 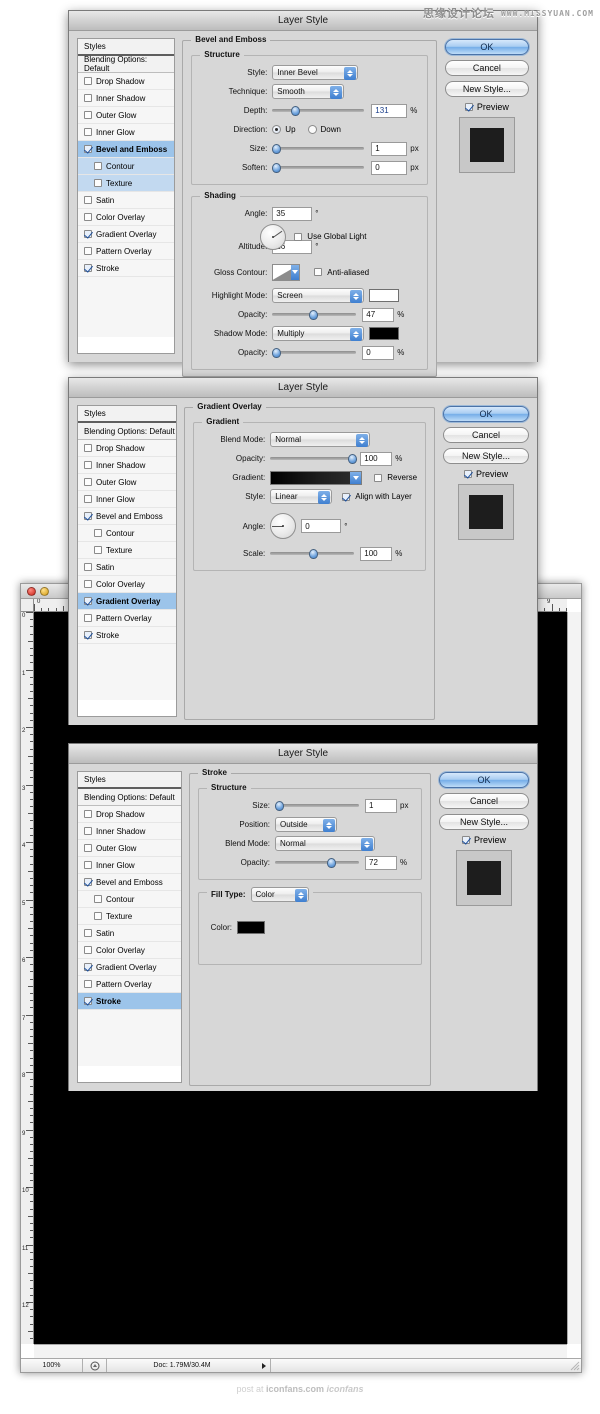 I want to click on shadow-opacity-slider, so click(x=314, y=353).